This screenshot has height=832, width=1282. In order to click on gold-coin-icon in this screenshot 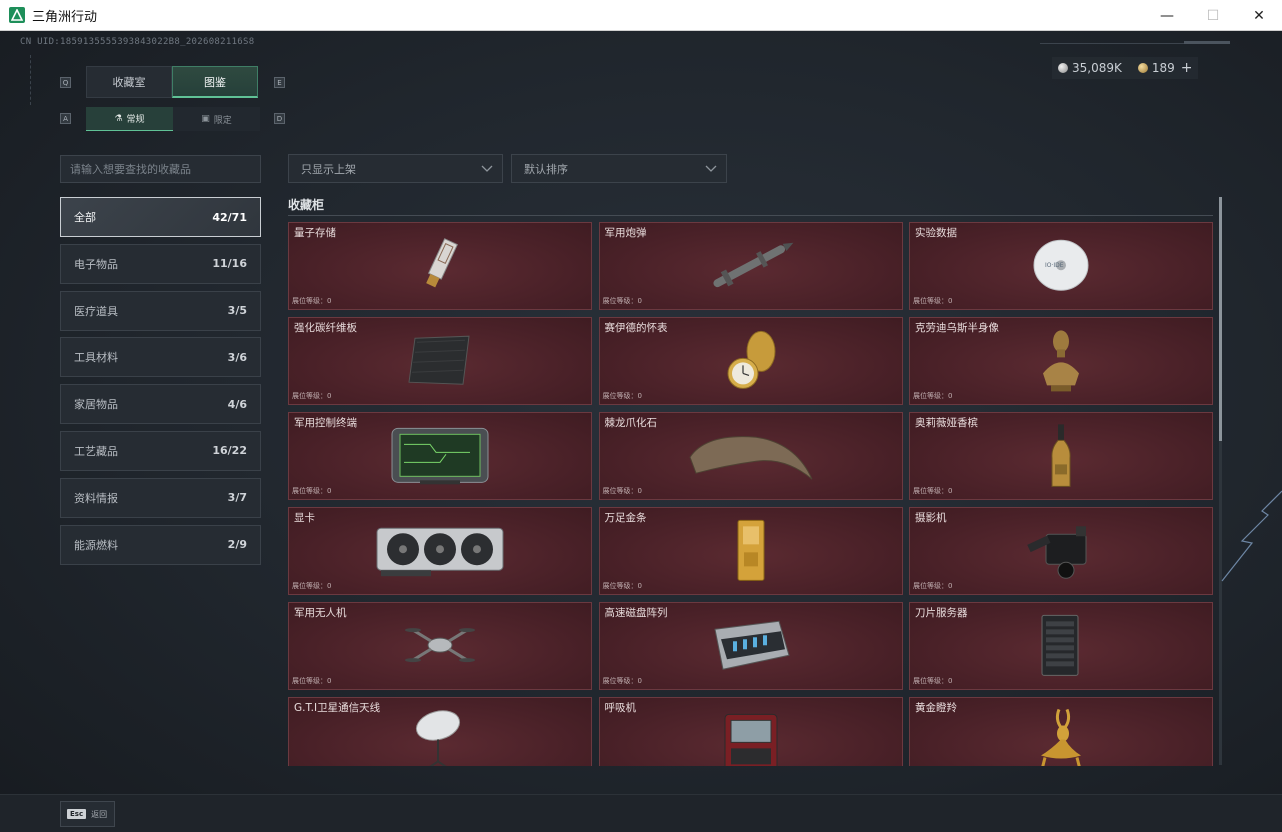, I will do `click(1142, 68)`.